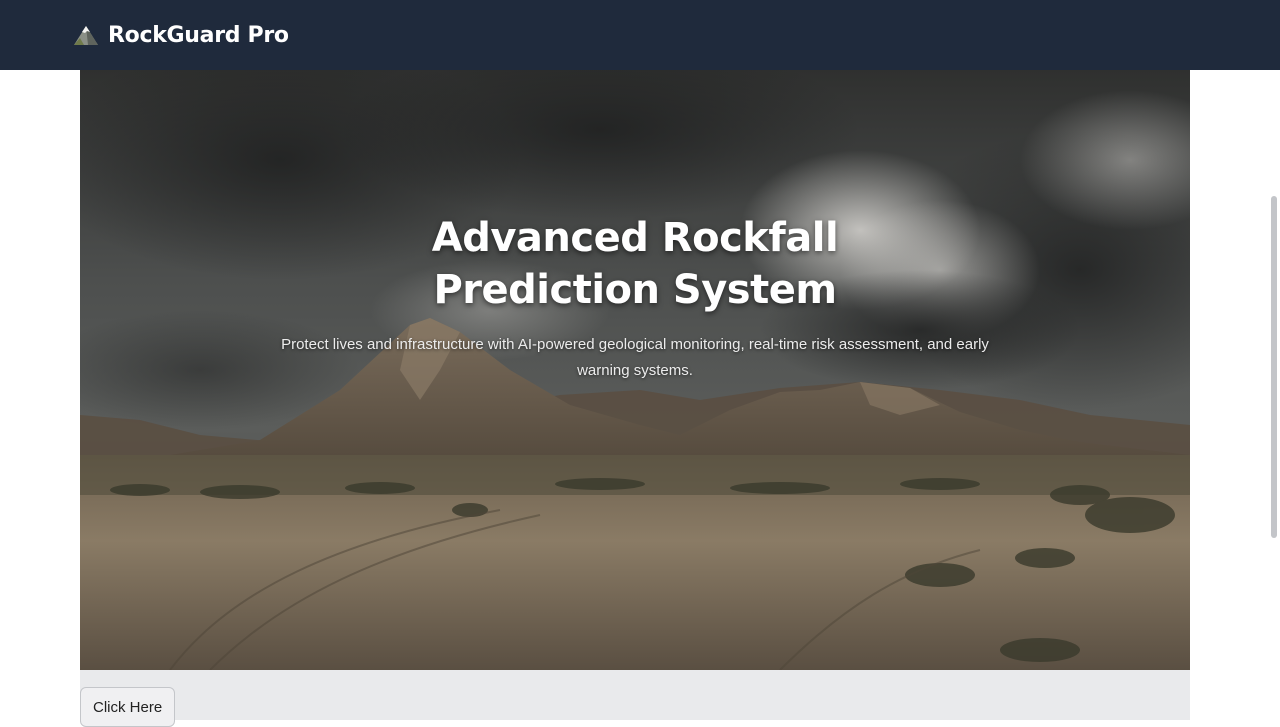 The image size is (1280, 727). What do you see at coordinates (86, 35) in the screenshot?
I see `mountain-icon` at bounding box center [86, 35].